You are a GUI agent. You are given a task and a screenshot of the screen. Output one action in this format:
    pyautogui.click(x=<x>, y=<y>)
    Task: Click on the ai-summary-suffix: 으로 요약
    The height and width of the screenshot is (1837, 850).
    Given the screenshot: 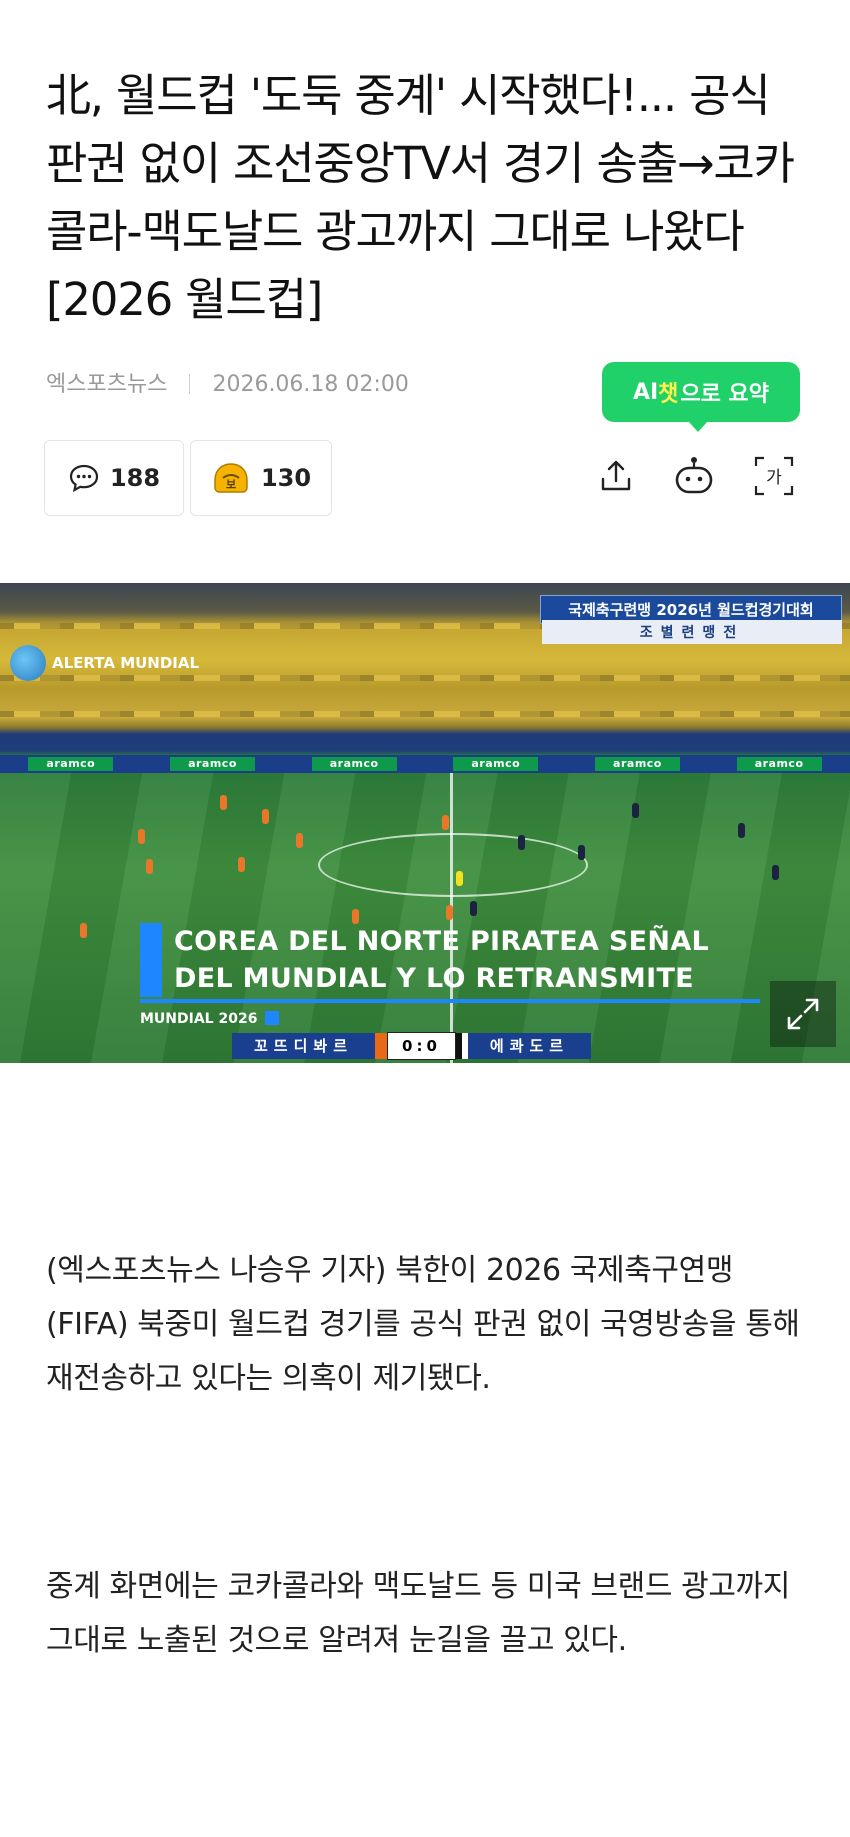 What is the action you would take?
    pyautogui.click(x=725, y=394)
    